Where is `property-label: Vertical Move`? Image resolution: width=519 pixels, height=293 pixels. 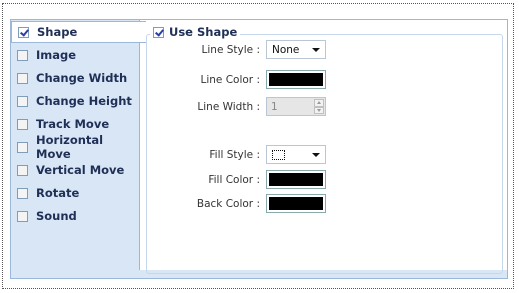 property-label: Vertical Move is located at coordinates (80, 170).